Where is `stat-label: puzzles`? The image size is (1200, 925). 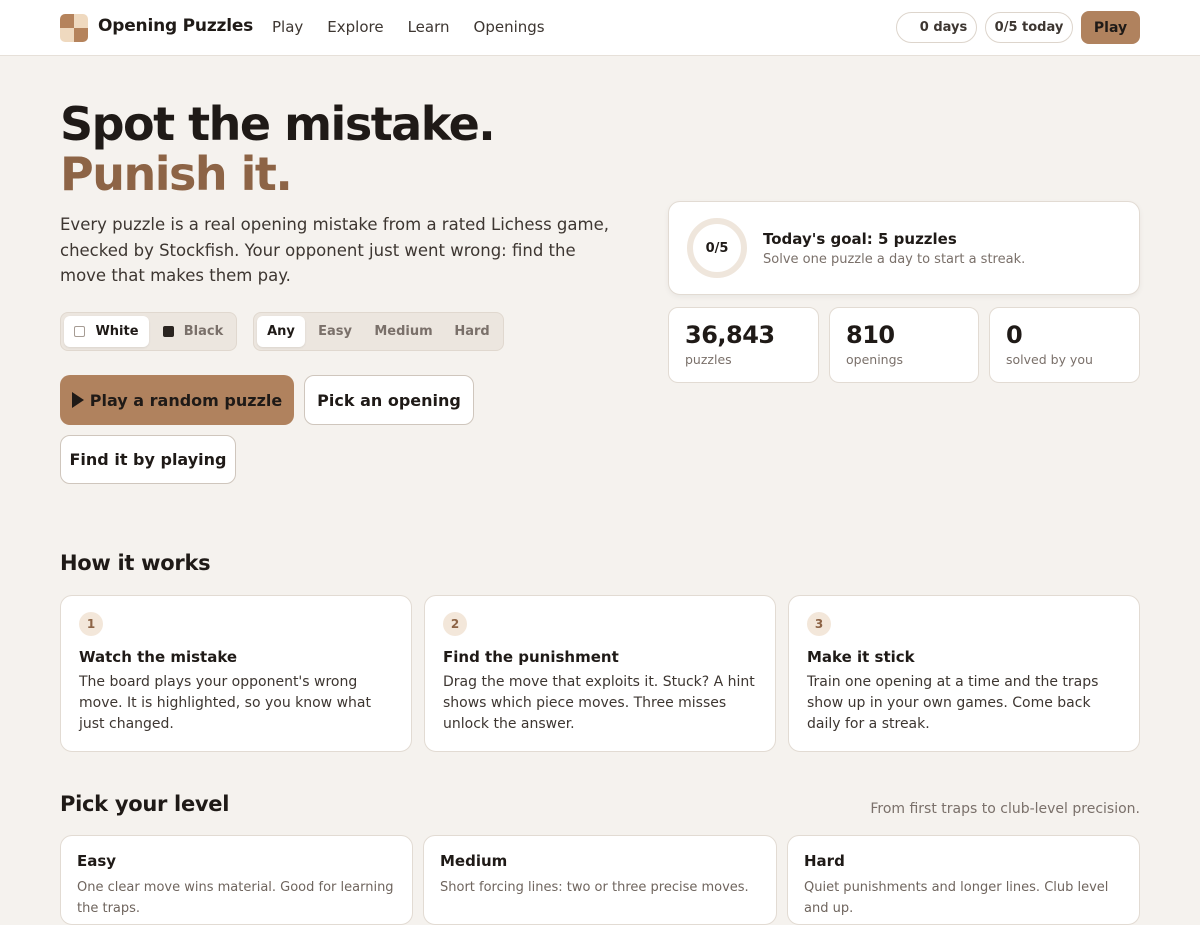 stat-label: puzzles is located at coordinates (708, 359).